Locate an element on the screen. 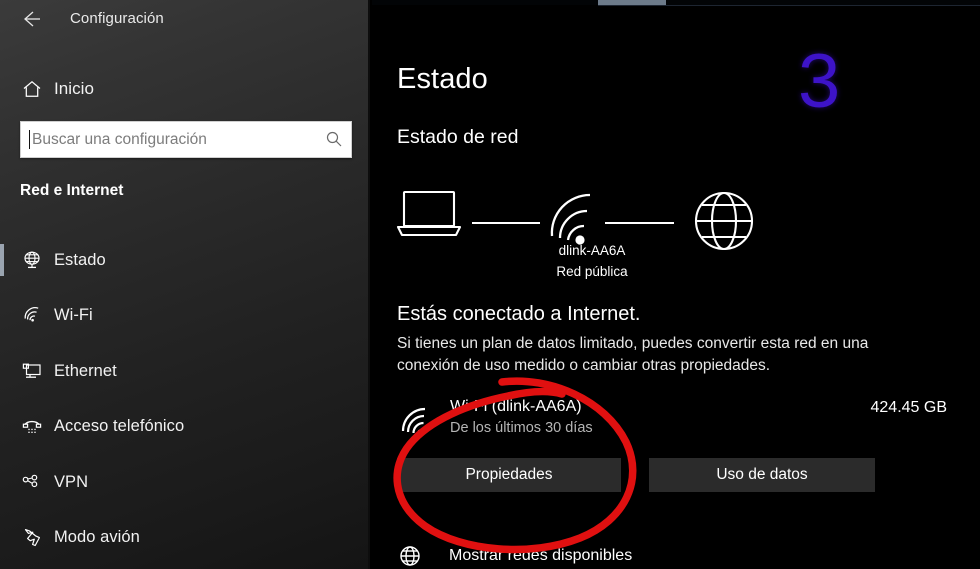 This screenshot has width=980, height=569. search-icon is located at coordinates (334, 139).